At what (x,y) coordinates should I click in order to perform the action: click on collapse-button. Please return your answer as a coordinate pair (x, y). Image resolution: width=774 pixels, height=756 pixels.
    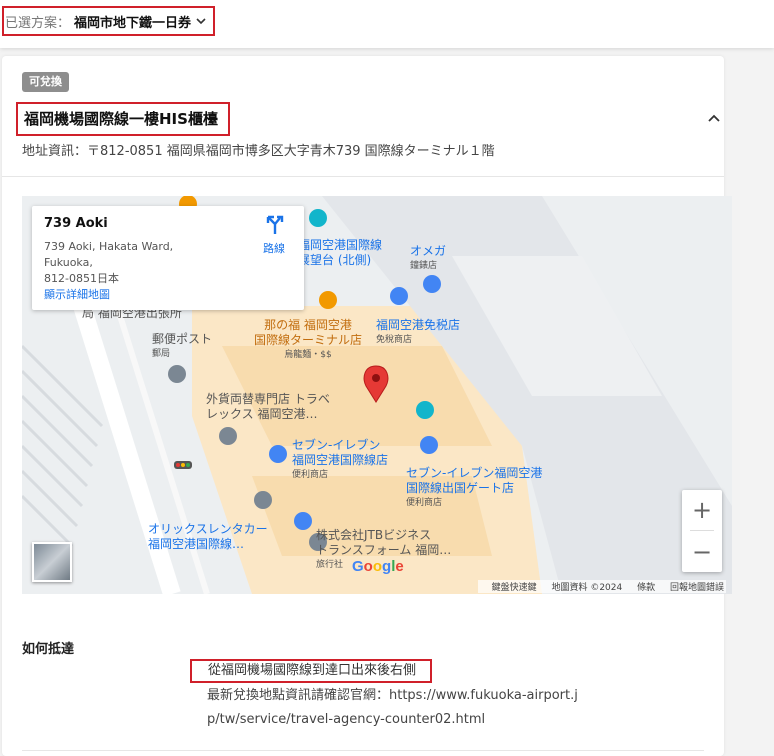
    Looking at the image, I should click on (714, 118).